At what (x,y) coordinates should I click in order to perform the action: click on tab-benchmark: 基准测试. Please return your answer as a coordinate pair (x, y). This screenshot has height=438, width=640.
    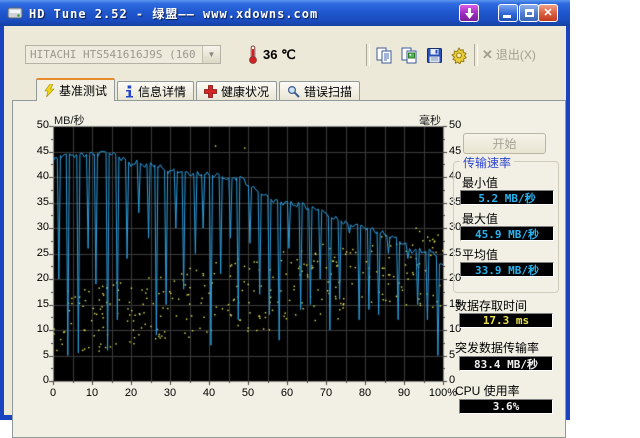
    Looking at the image, I should click on (76, 89).